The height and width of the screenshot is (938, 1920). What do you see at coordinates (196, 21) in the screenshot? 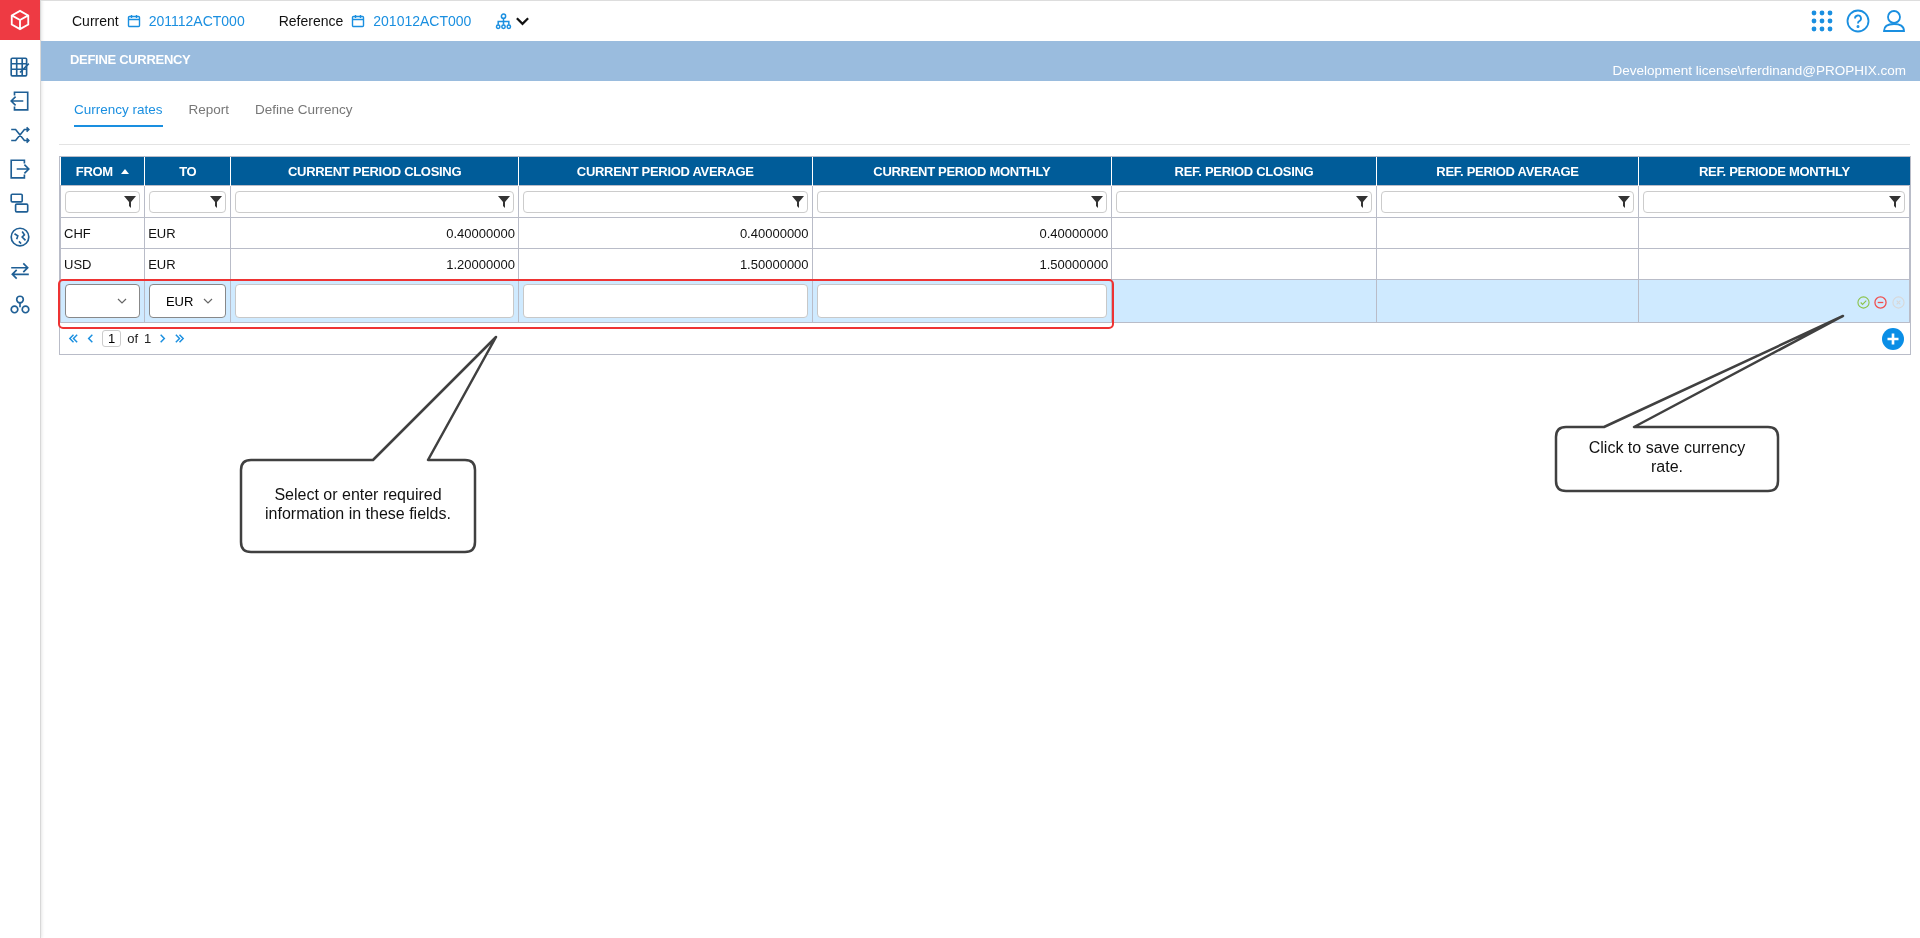
I see `current-period-link: 201112ACT000` at bounding box center [196, 21].